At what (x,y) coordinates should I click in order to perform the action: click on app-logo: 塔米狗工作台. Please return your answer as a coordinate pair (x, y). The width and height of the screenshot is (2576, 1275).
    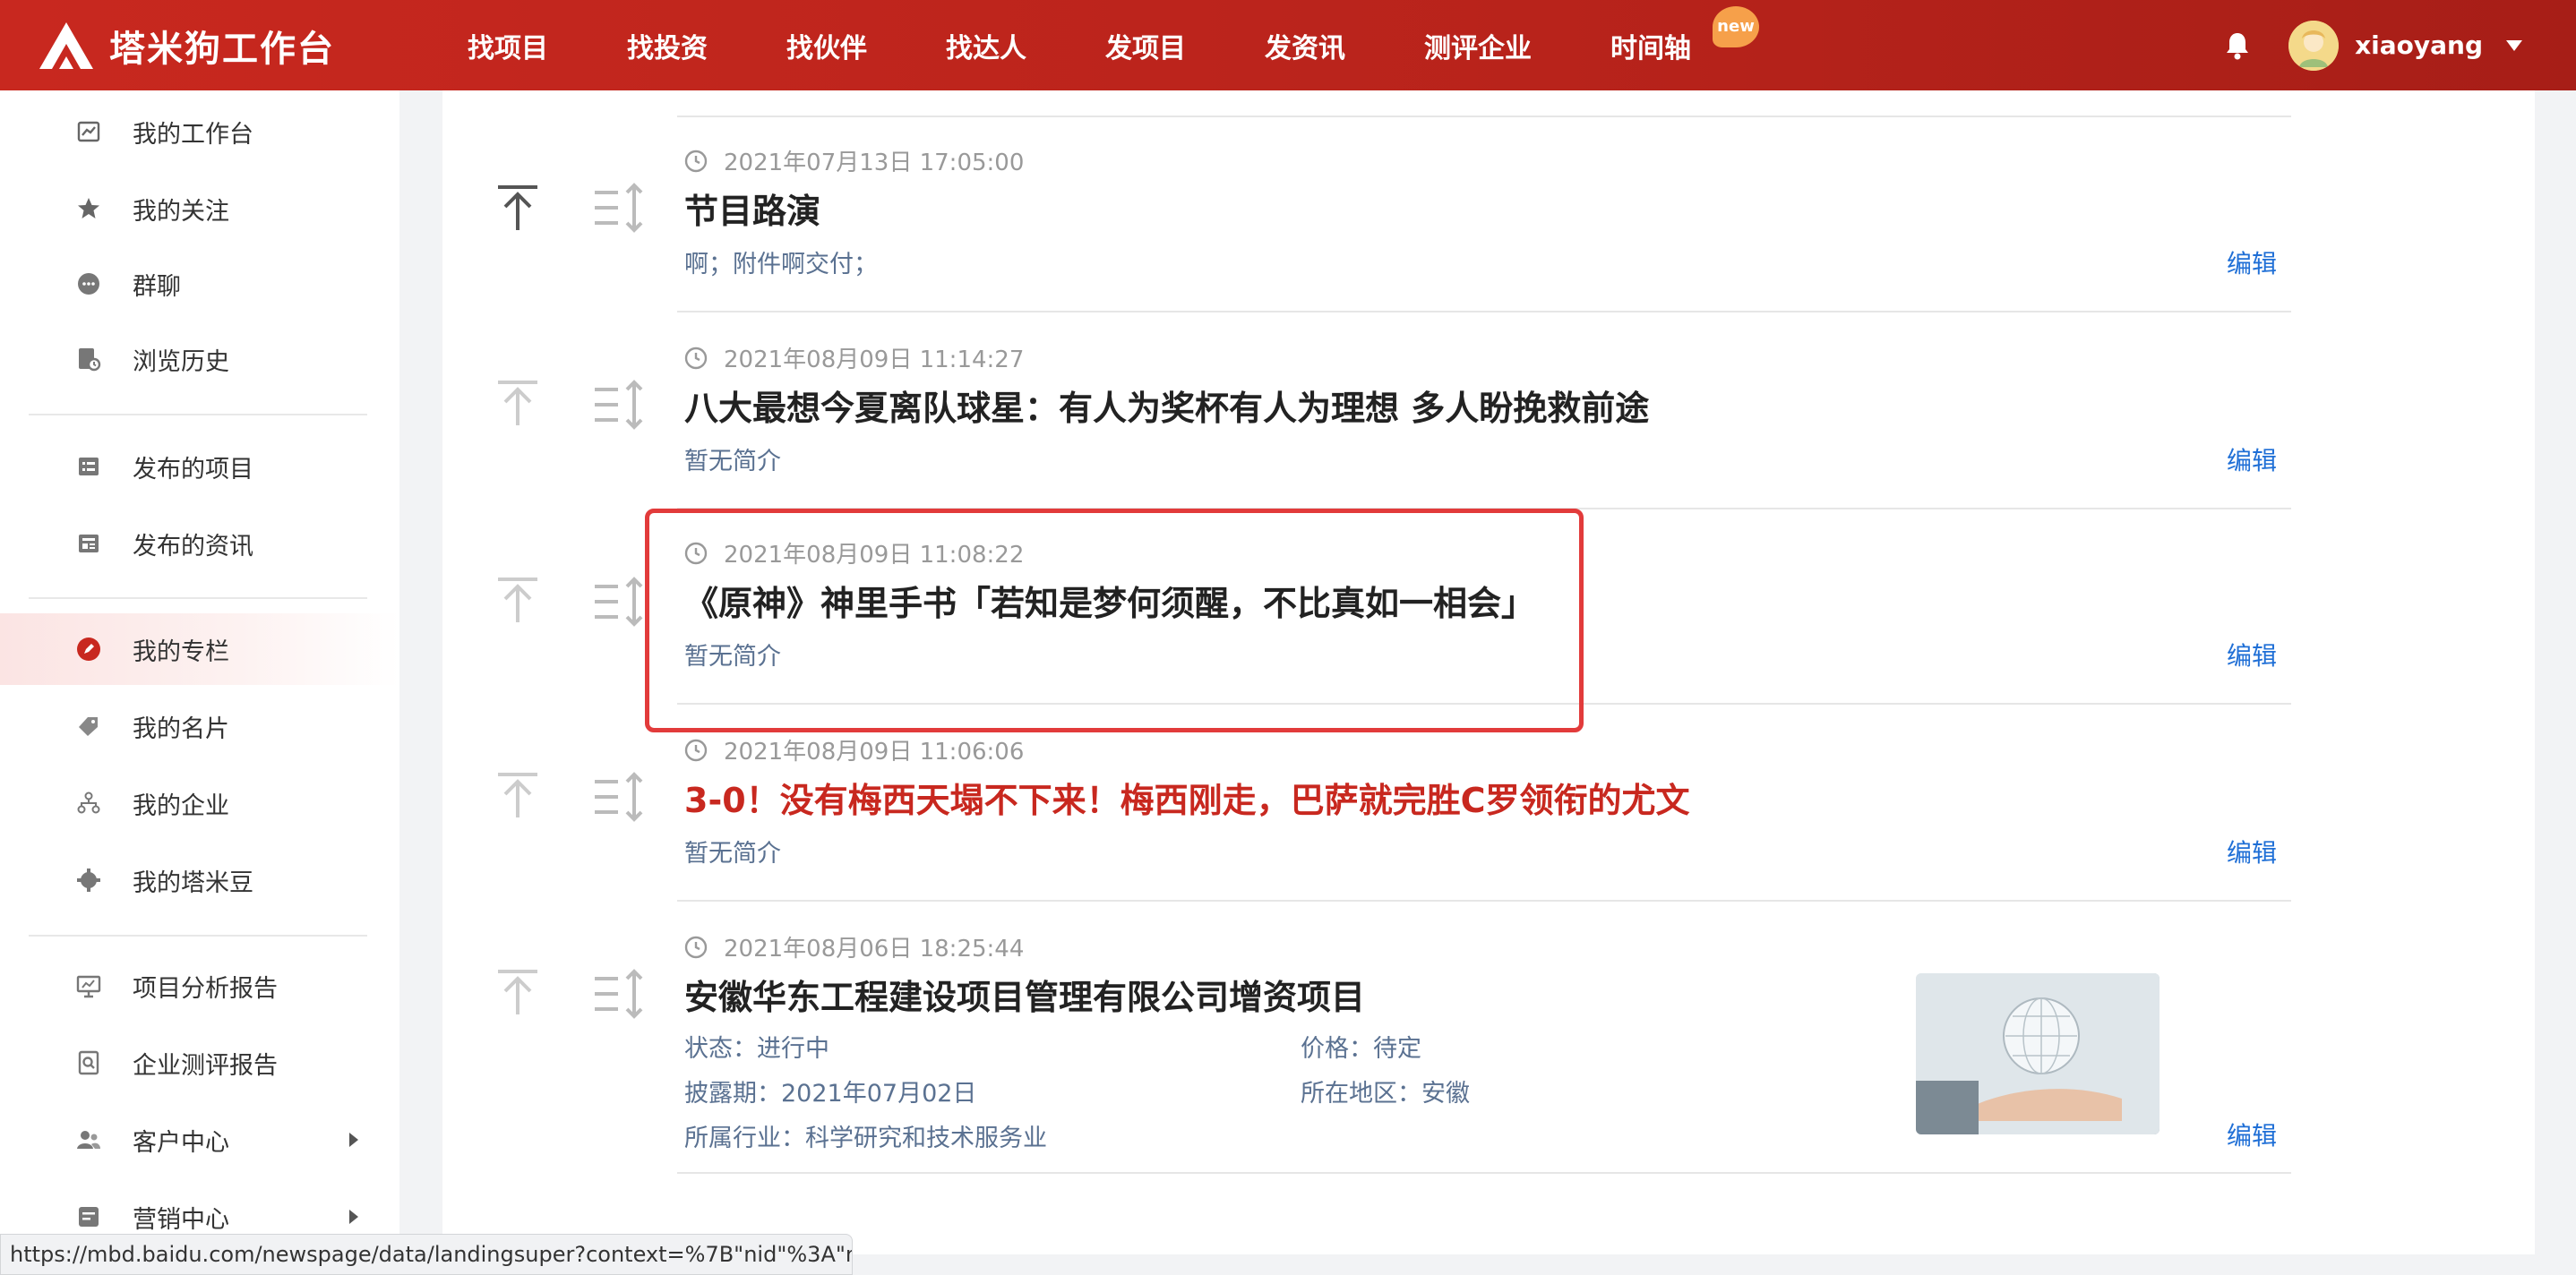
    Looking at the image, I should click on (224, 46).